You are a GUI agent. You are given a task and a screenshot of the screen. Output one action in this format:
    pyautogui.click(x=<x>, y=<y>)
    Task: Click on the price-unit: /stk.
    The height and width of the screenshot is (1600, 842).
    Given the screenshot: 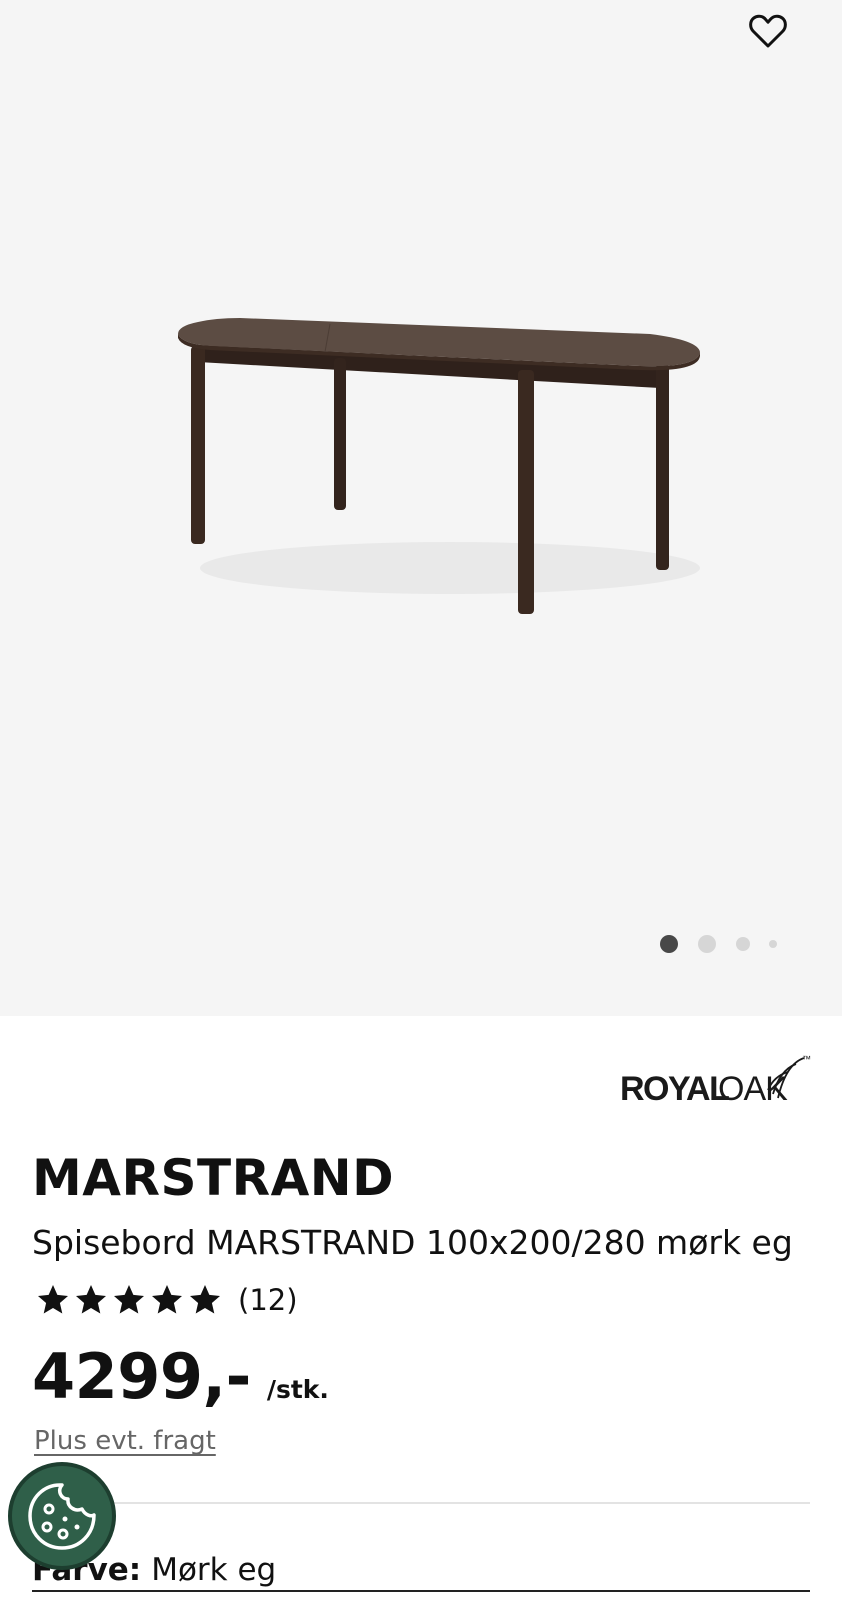 What is the action you would take?
    pyautogui.click(x=297, y=1389)
    